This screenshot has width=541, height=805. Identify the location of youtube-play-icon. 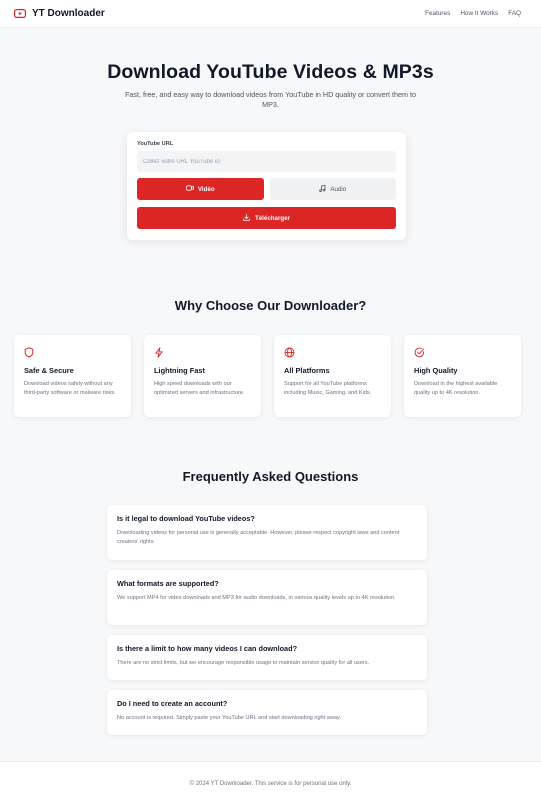
(20, 13).